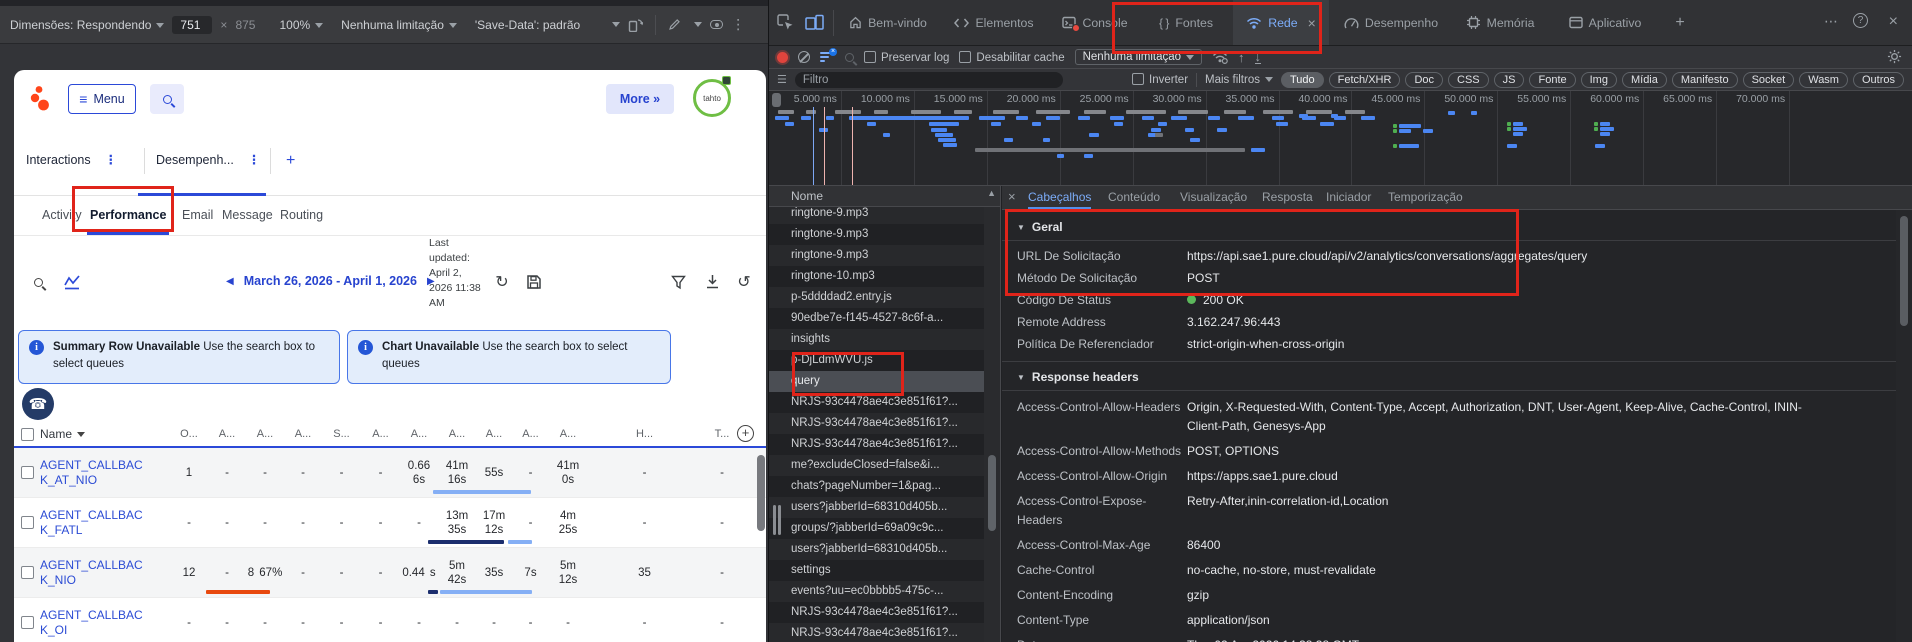 The height and width of the screenshot is (642, 1912). Describe the element at coordinates (877, 297) in the screenshot. I see `request-row: p-5ddddad2.entry.js` at that location.